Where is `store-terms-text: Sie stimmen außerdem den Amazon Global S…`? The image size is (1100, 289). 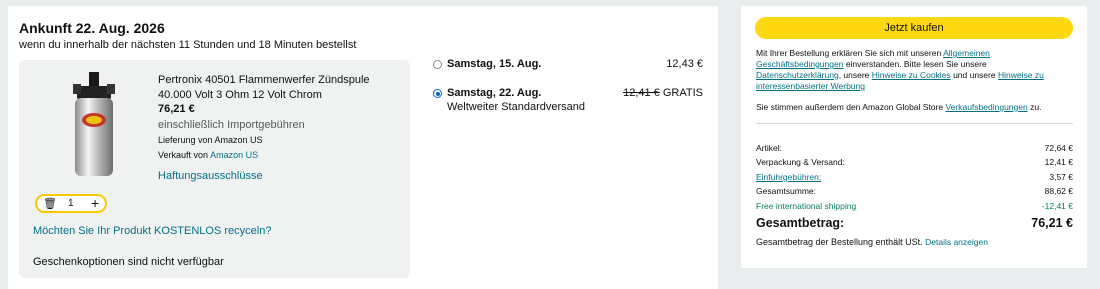 store-terms-text: Sie stimmen außerdem den Amazon Global S… is located at coordinates (915, 107).